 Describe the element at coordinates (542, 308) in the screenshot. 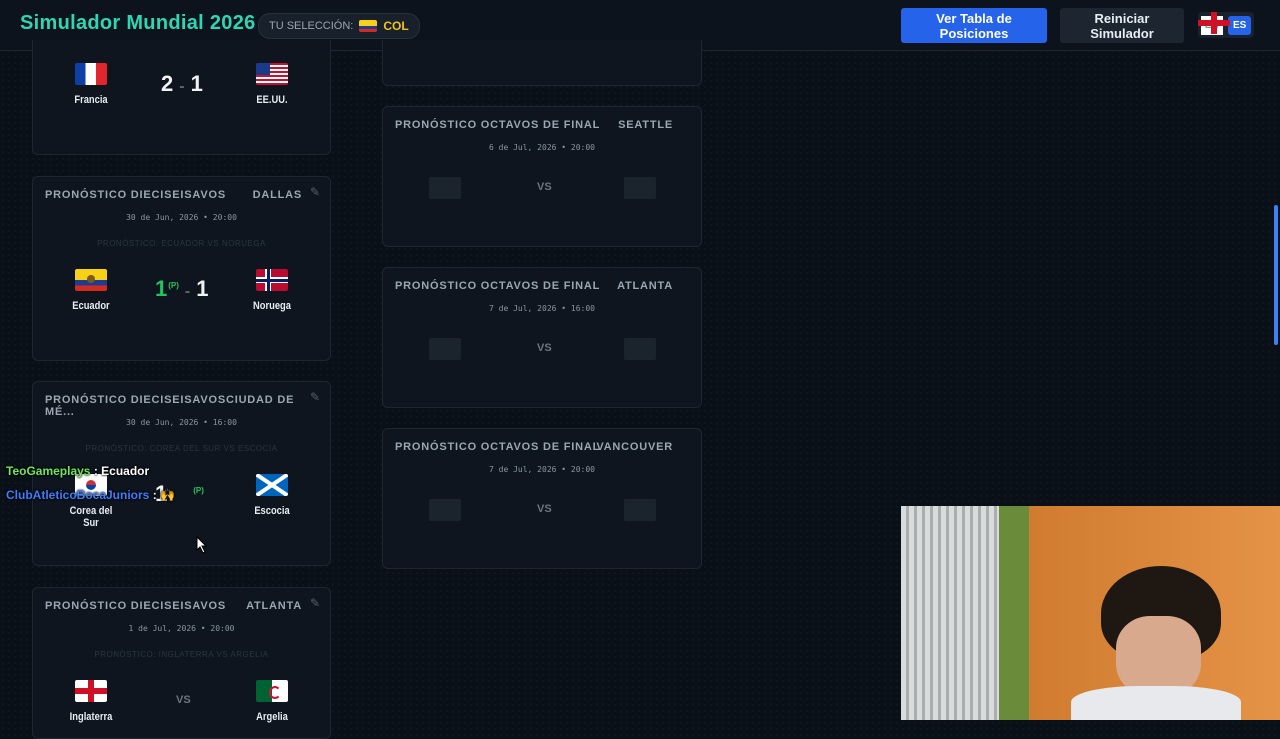

I see `match-date: 7 de Jul, 2026 • 16:00` at that location.